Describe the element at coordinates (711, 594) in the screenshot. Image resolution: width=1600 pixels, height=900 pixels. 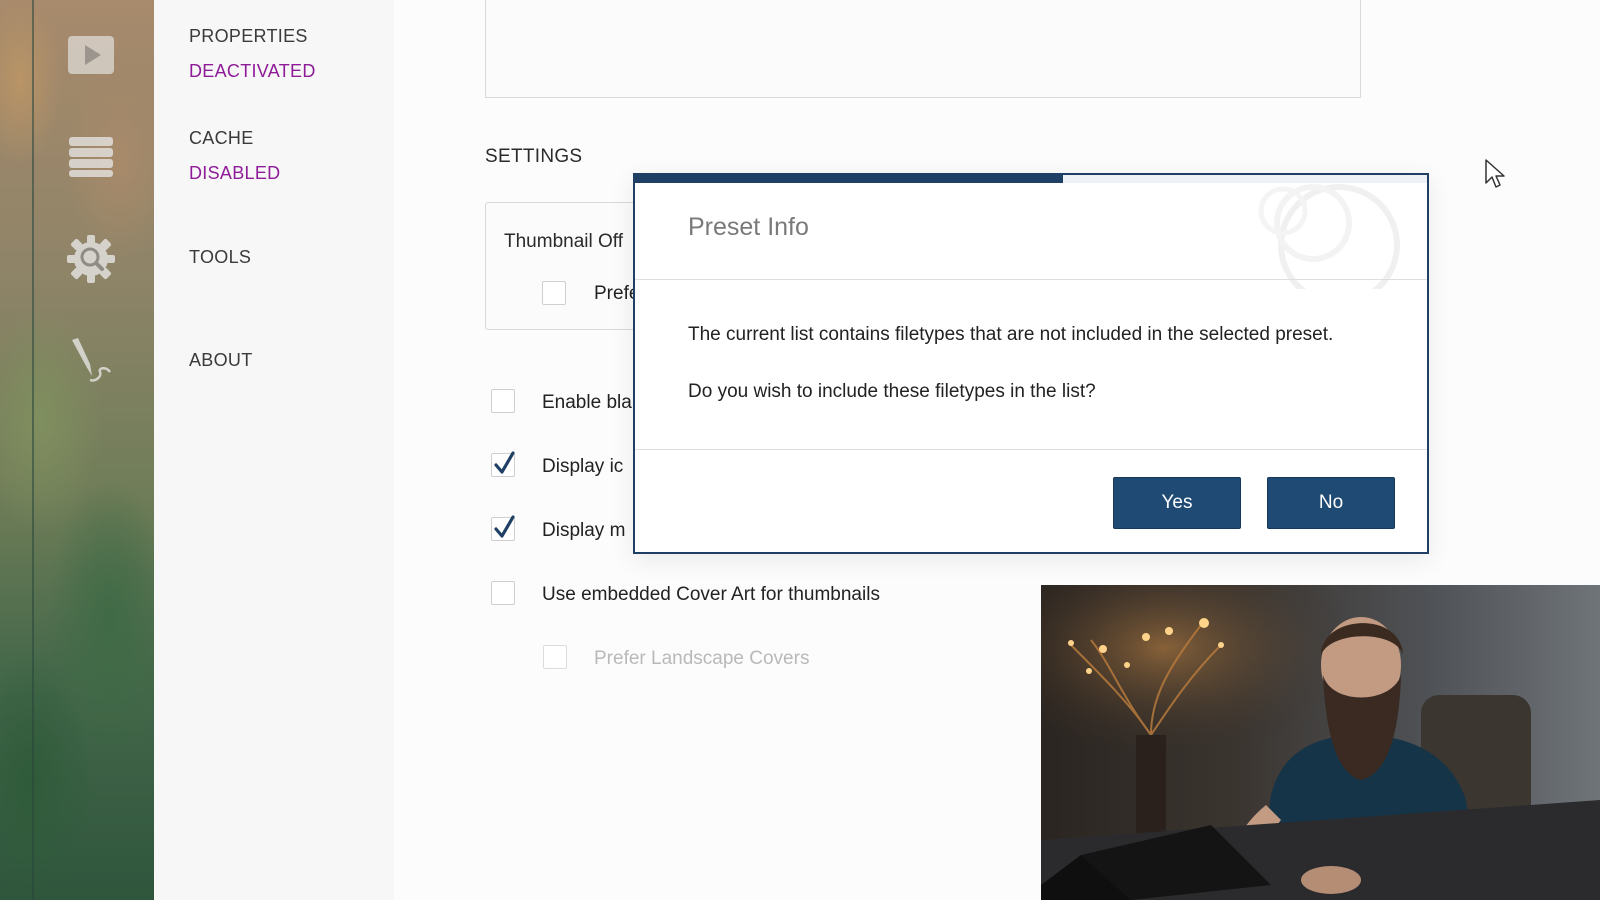
I see `cover-art-label: Use embedded Cover Art for thumbnails` at that location.